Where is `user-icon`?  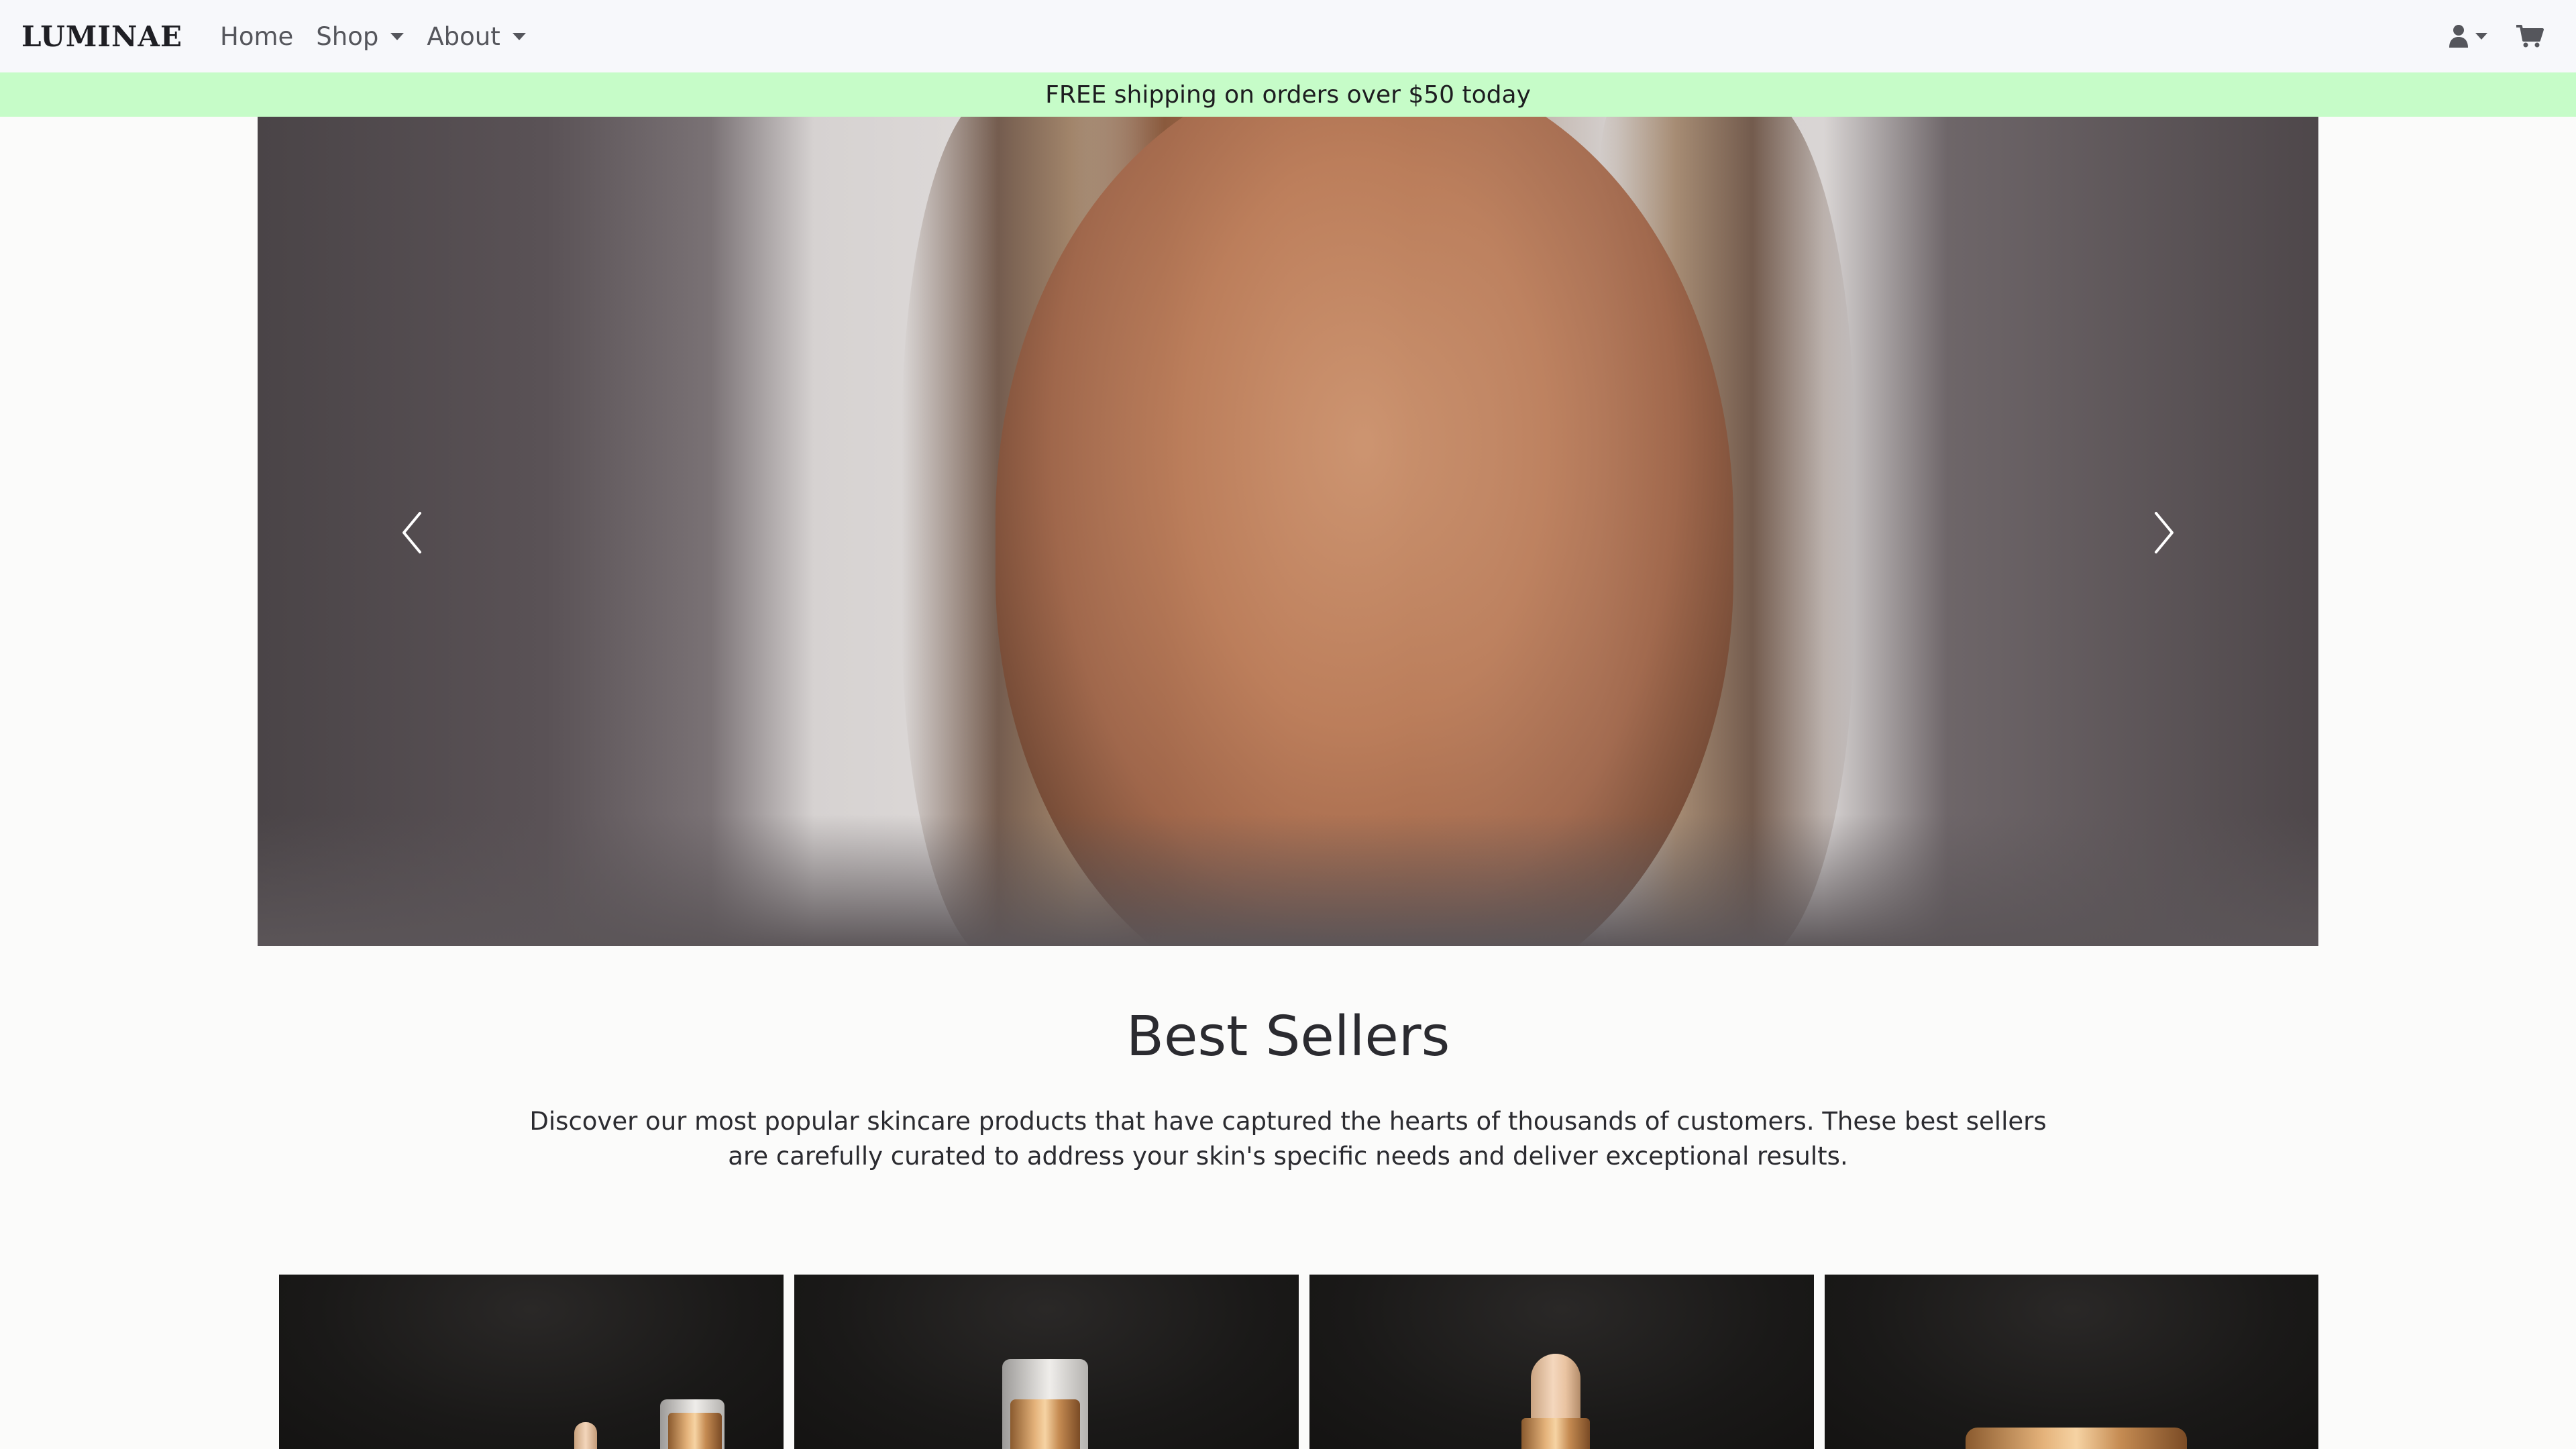 user-icon is located at coordinates (2458, 36).